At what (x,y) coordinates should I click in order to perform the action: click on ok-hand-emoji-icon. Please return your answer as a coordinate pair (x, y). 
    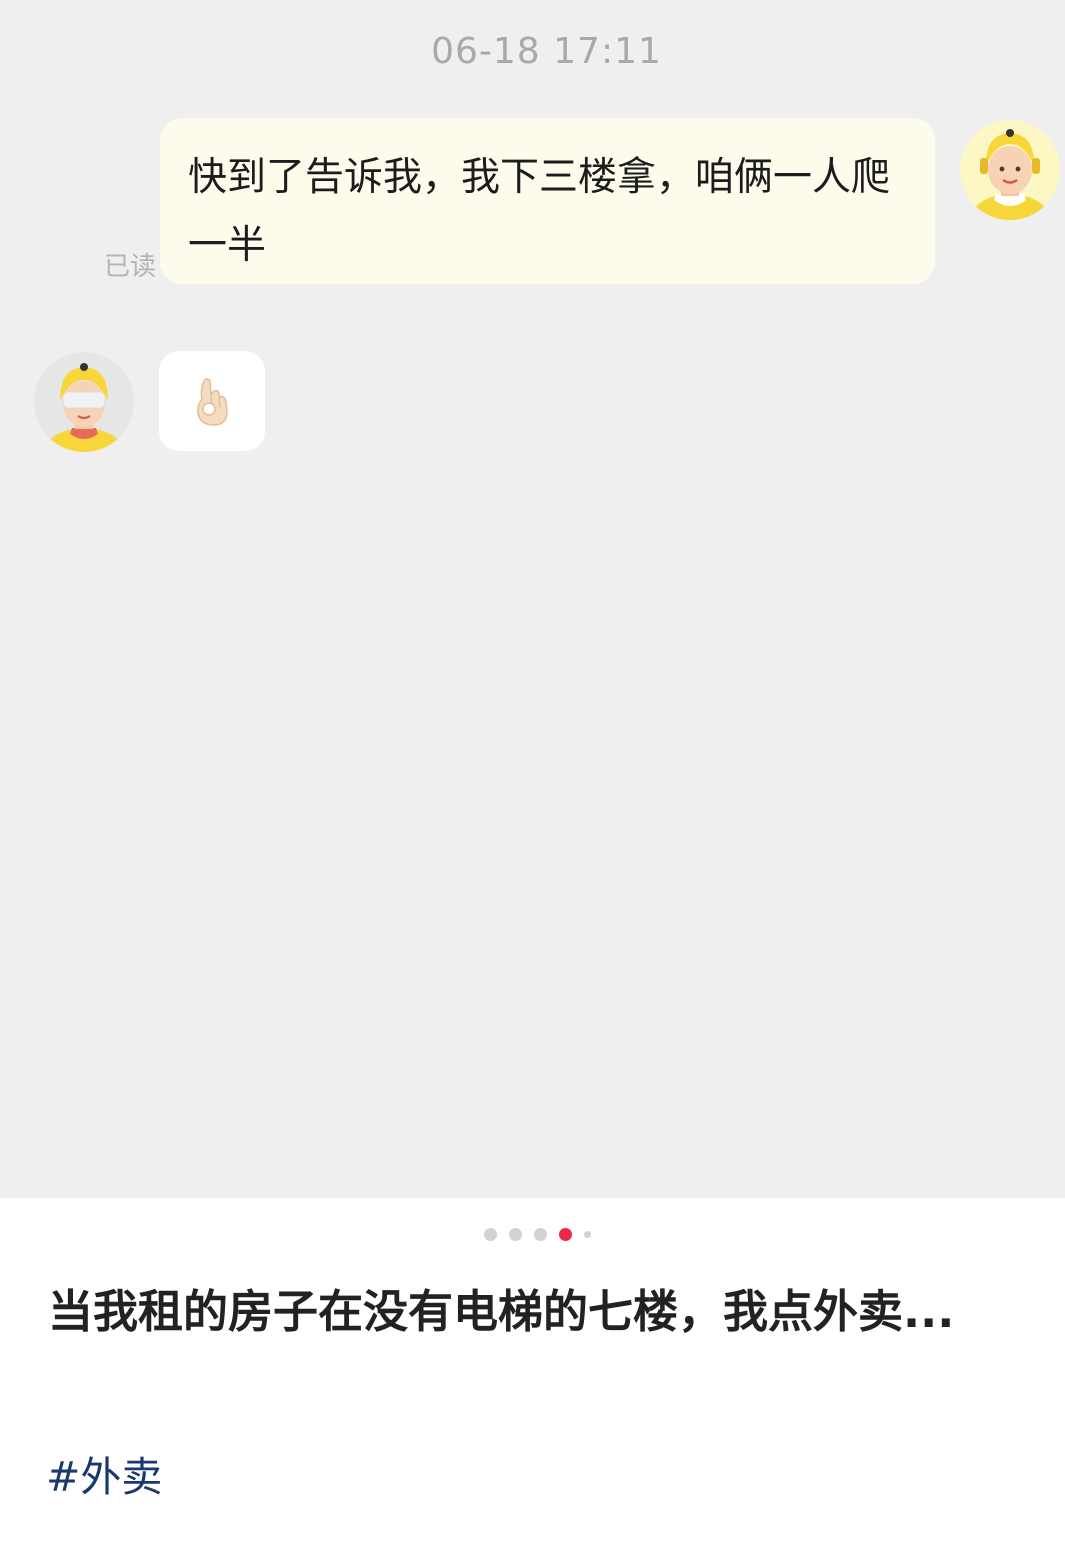
    Looking at the image, I should click on (212, 402).